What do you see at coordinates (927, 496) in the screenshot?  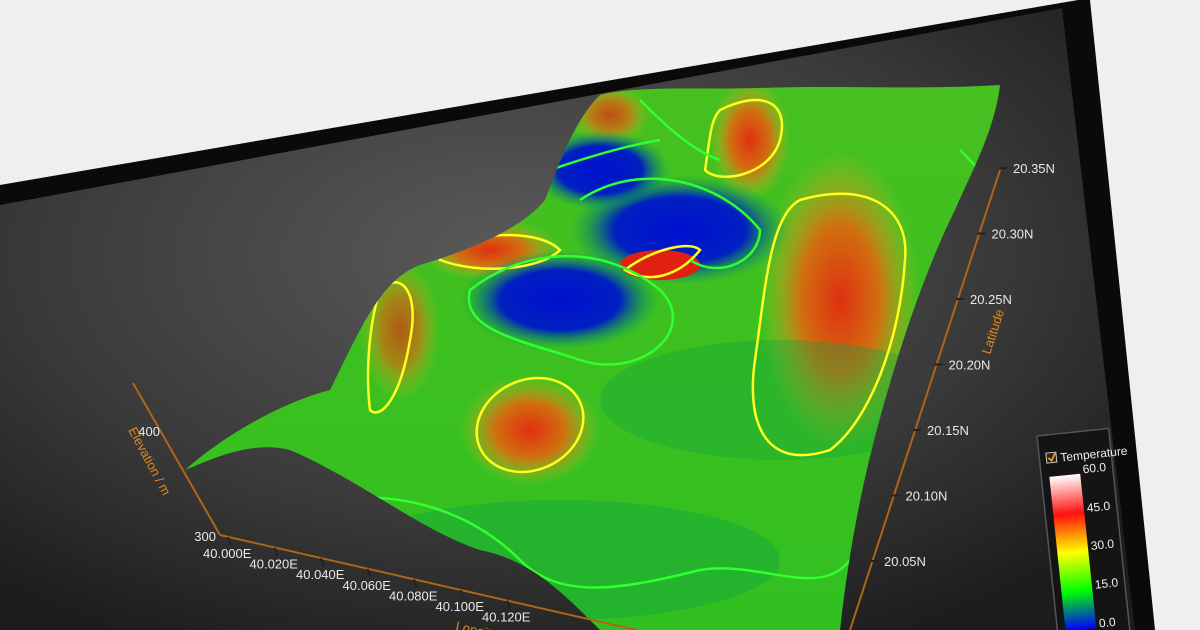 I see `y-tick: 20.10N` at bounding box center [927, 496].